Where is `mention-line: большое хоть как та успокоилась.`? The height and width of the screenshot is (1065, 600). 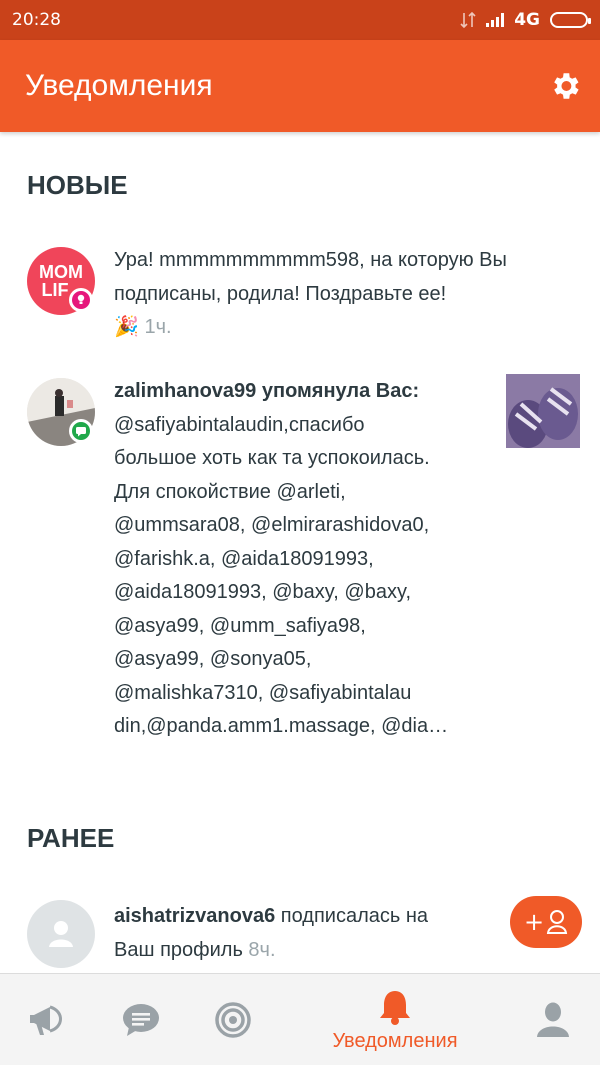
mention-line: большое хоть как та успокоилась. is located at coordinates (272, 458).